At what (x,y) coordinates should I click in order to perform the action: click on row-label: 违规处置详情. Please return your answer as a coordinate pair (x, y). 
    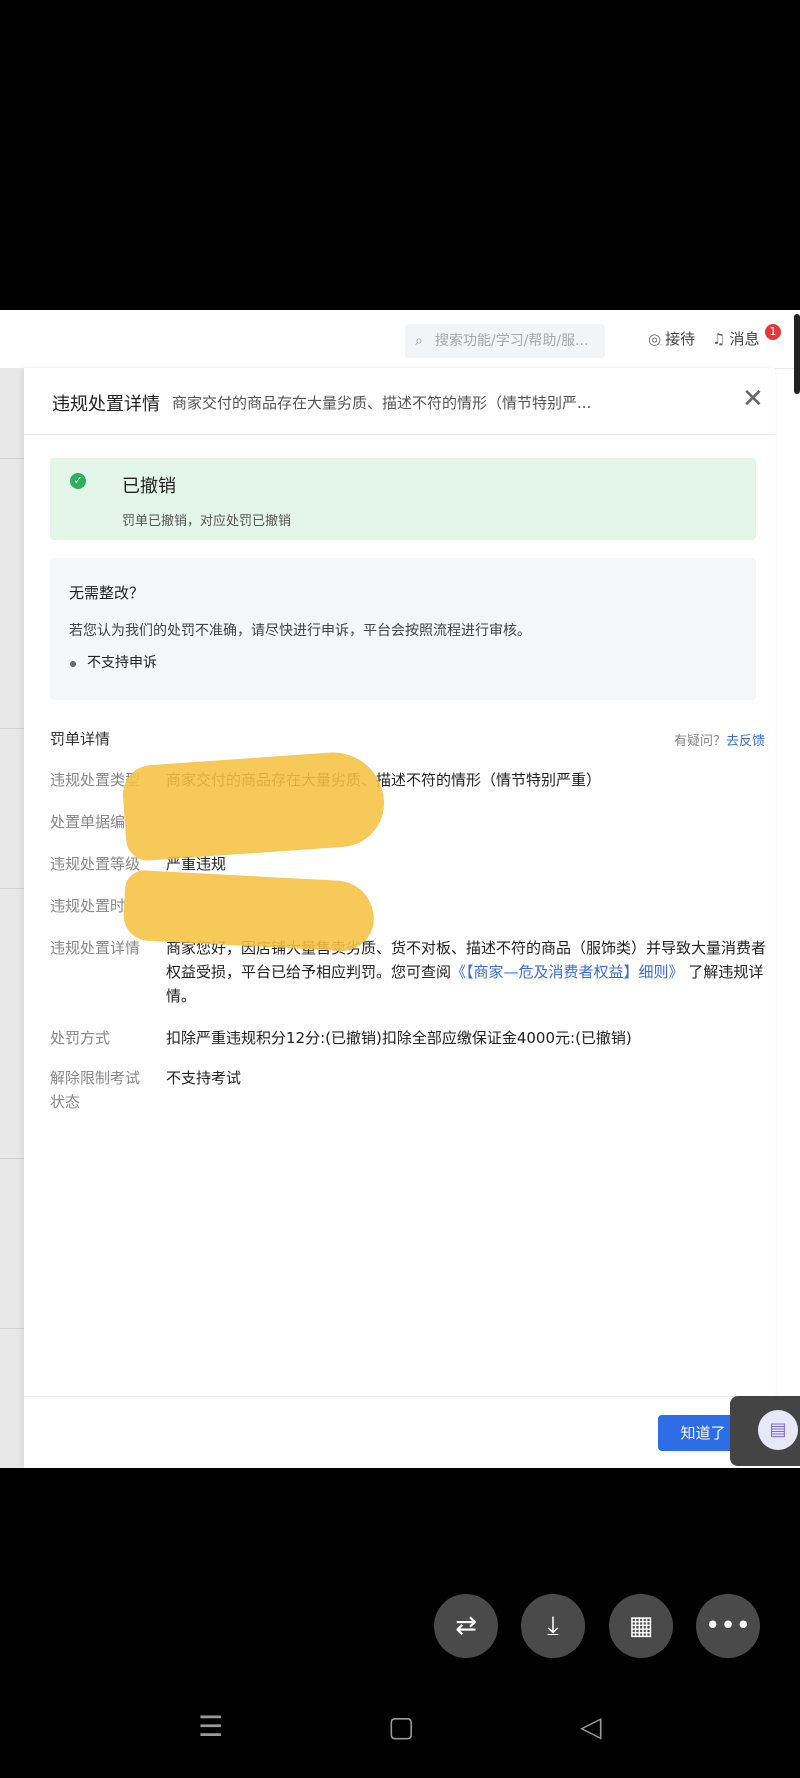
    Looking at the image, I should click on (95, 948).